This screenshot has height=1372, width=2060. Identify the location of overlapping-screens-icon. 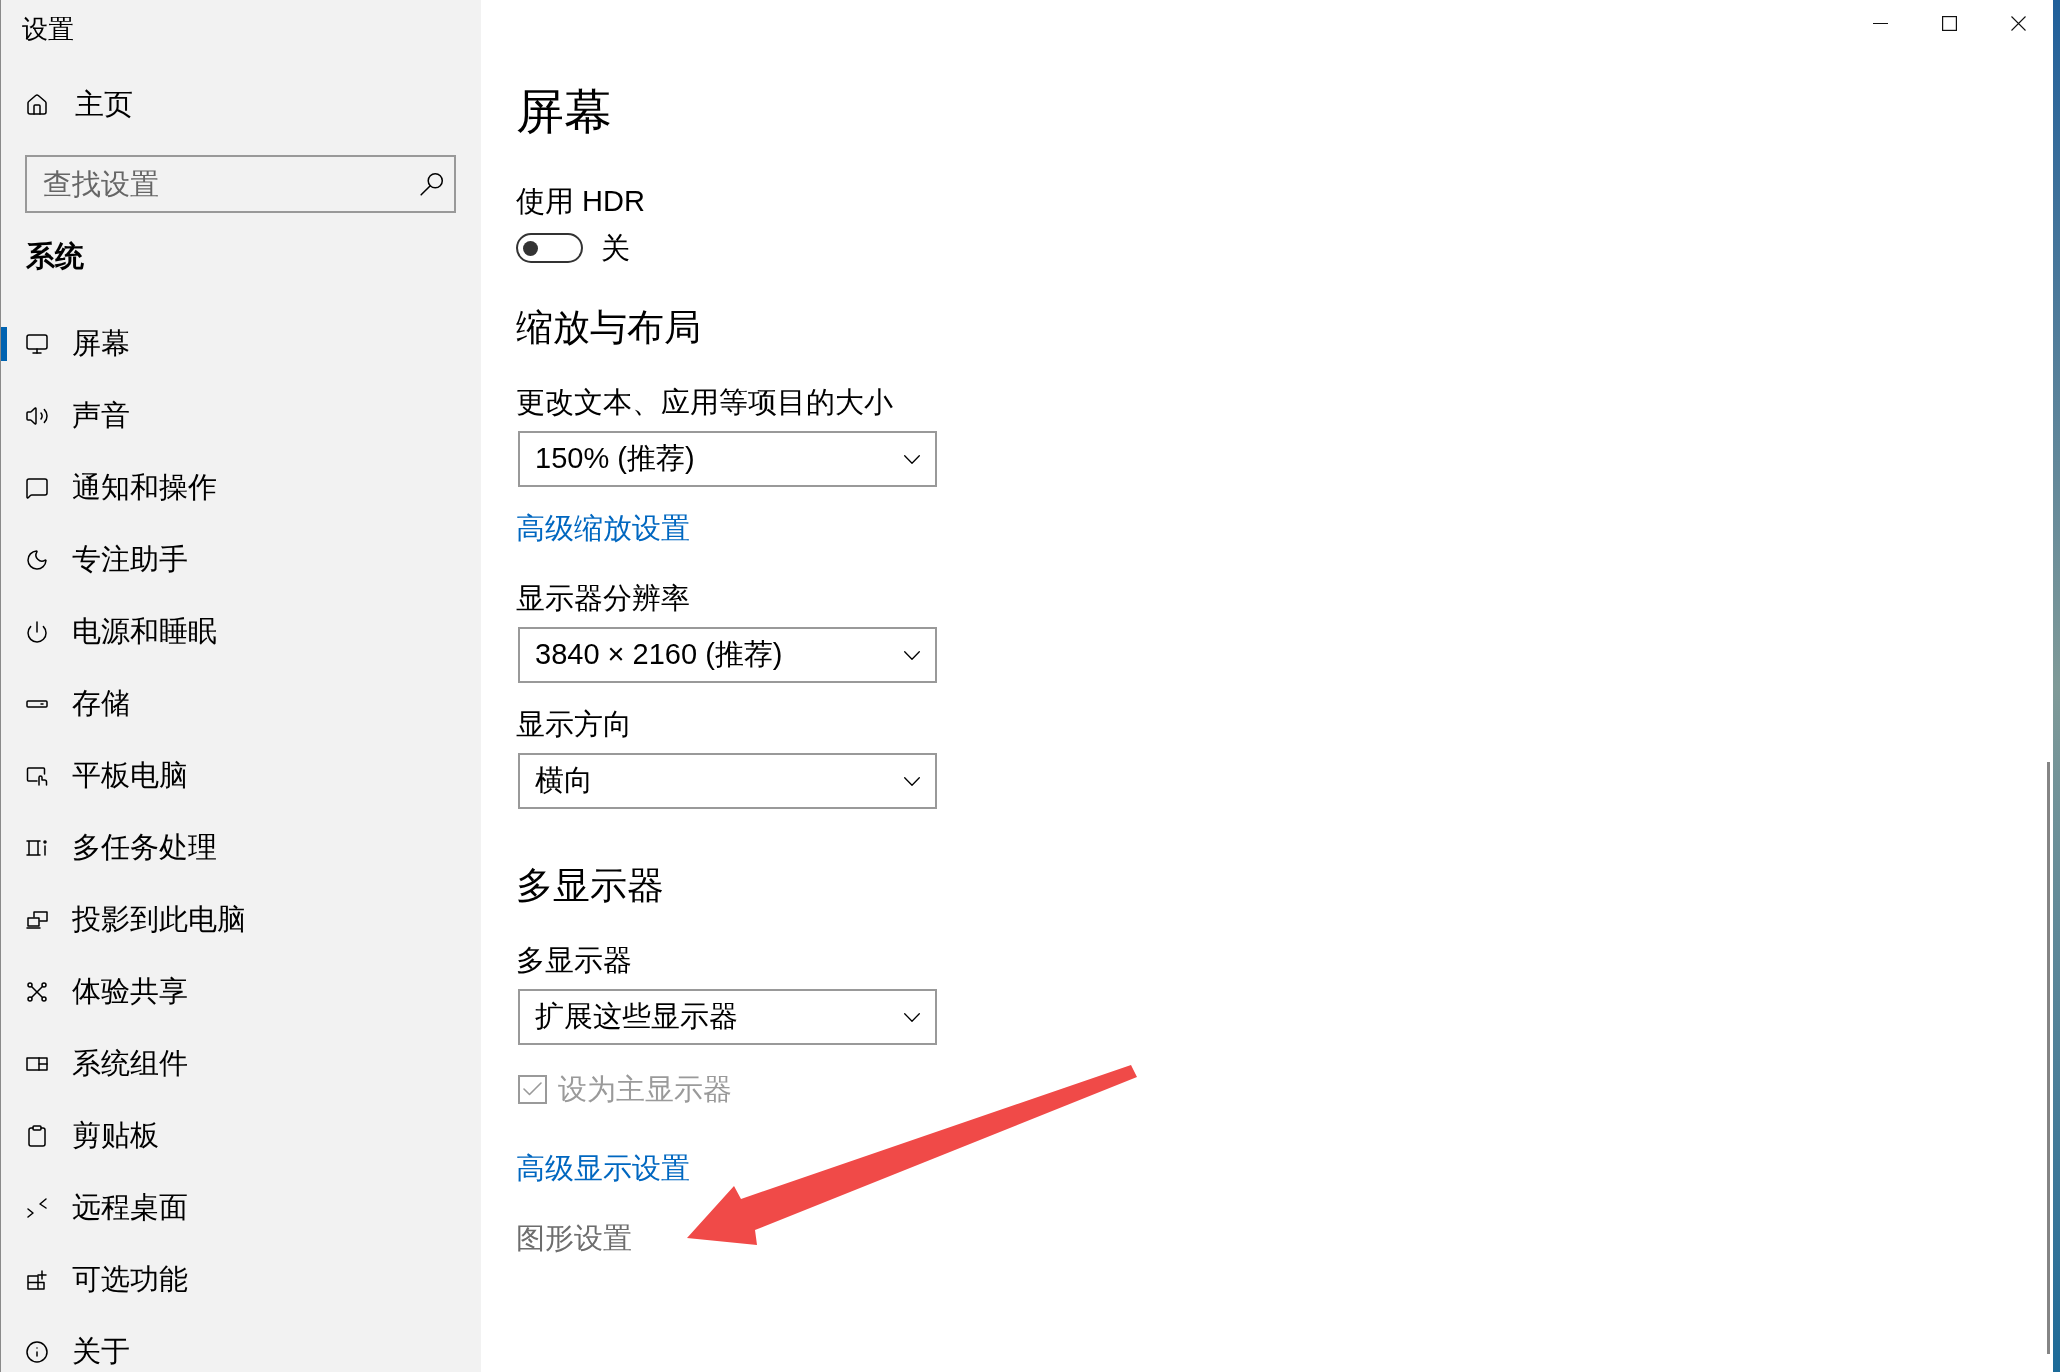
(37, 920).